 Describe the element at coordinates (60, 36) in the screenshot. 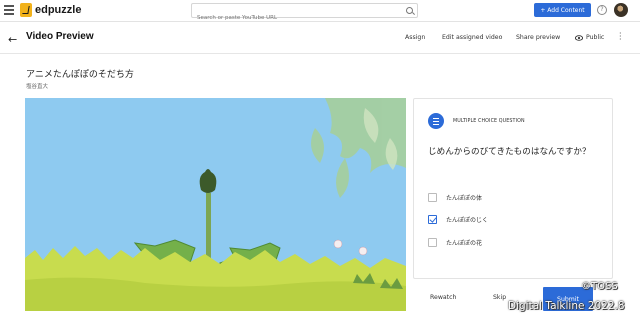

I see `page-title: Video Preview` at that location.